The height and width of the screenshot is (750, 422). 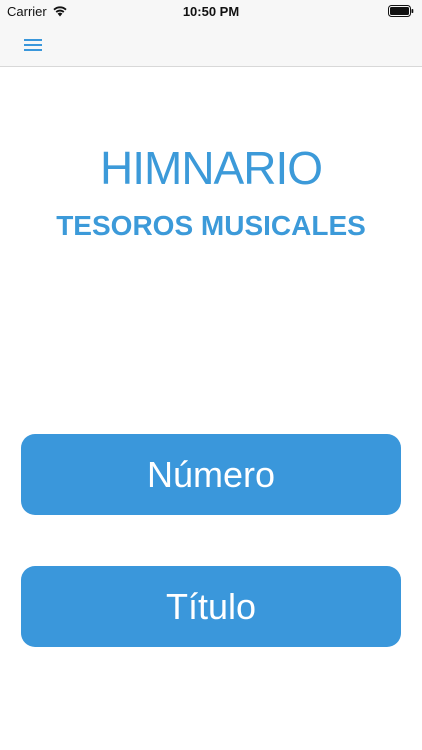 I want to click on app-title: HIMNARIO, so click(x=211, y=168).